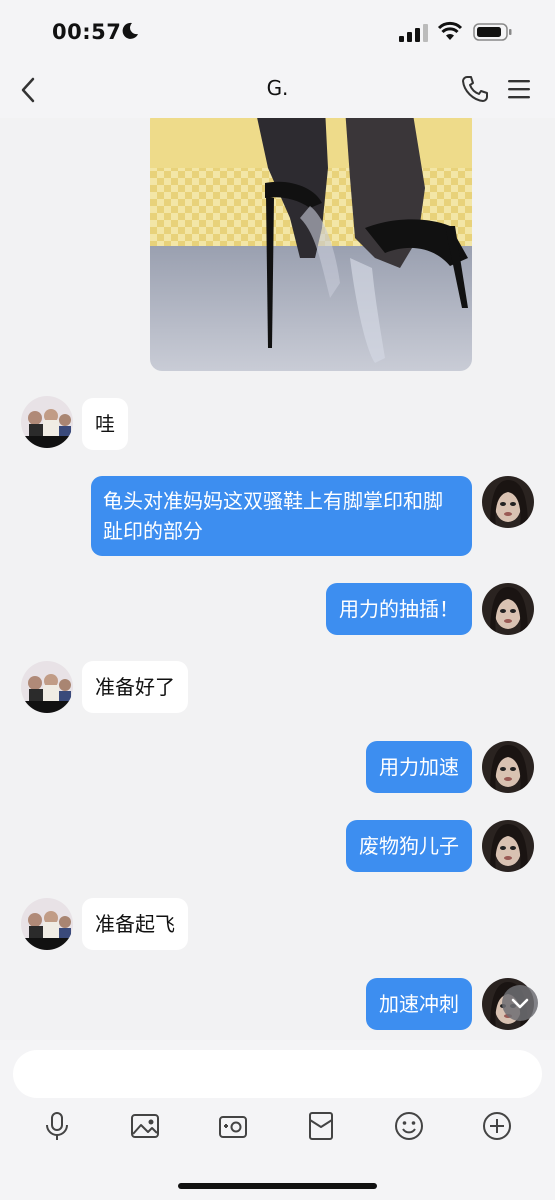 The width and height of the screenshot is (555, 1200). I want to click on battery-icon, so click(492, 32).